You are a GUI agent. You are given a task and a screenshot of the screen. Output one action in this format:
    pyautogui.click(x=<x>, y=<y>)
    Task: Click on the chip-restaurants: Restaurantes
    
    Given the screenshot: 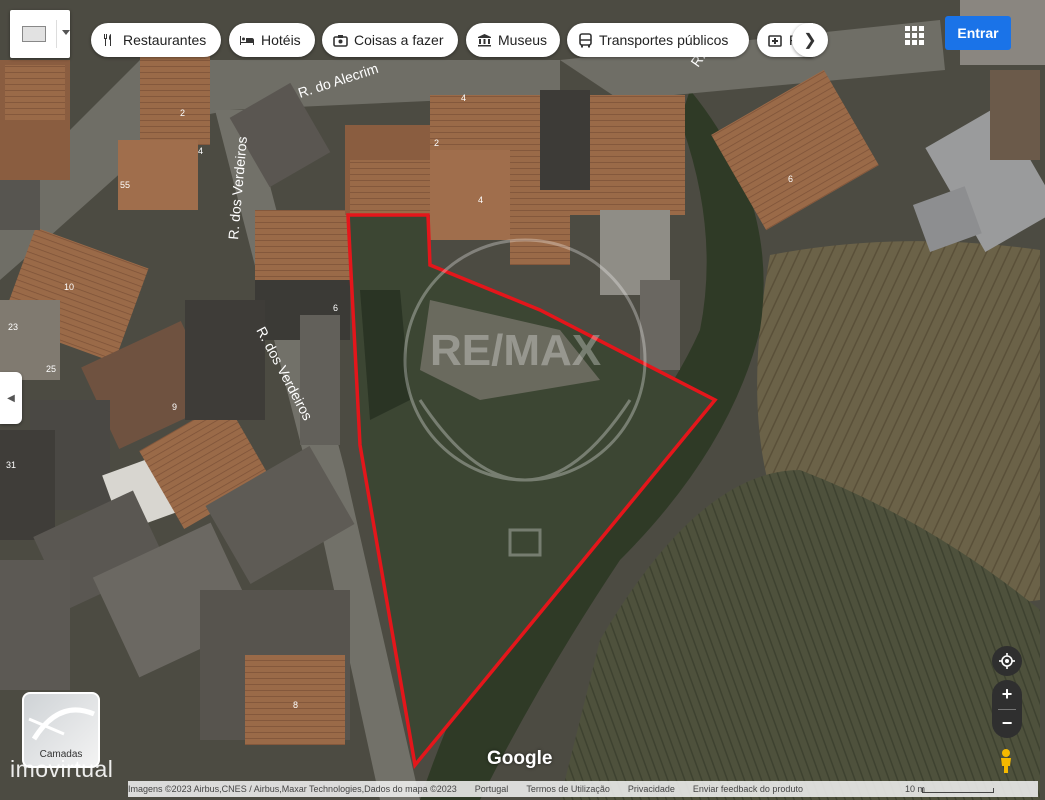 What is the action you would take?
    pyautogui.click(x=156, y=40)
    